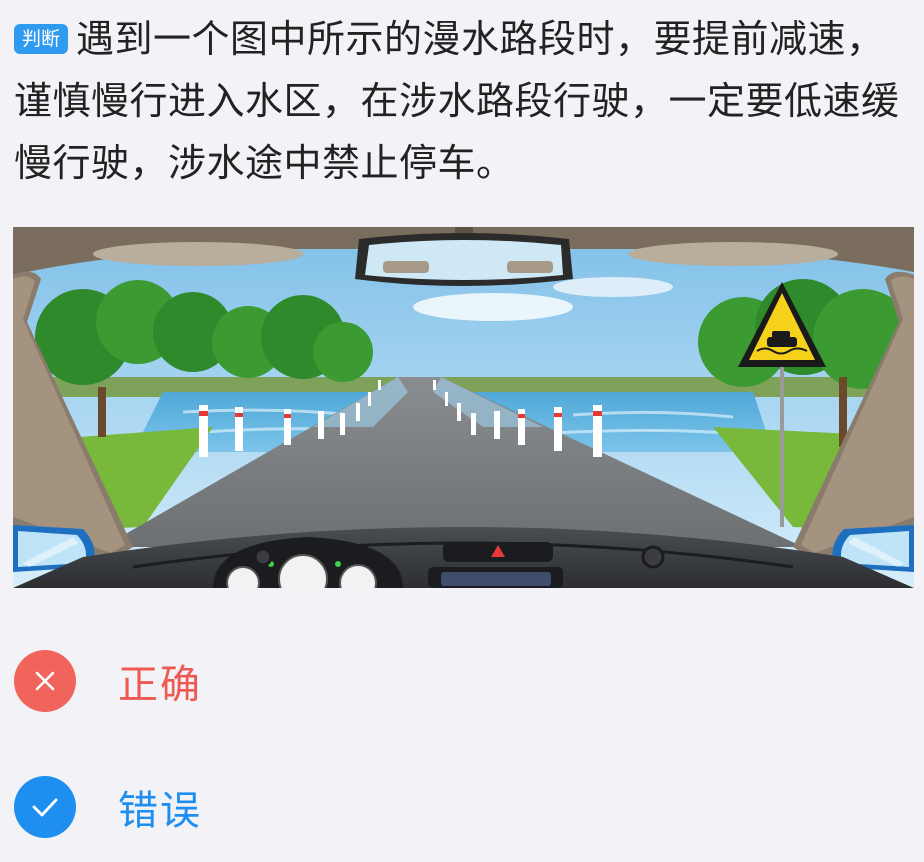  Describe the element at coordinates (45, 807) in the screenshot. I see `check-icon` at that location.